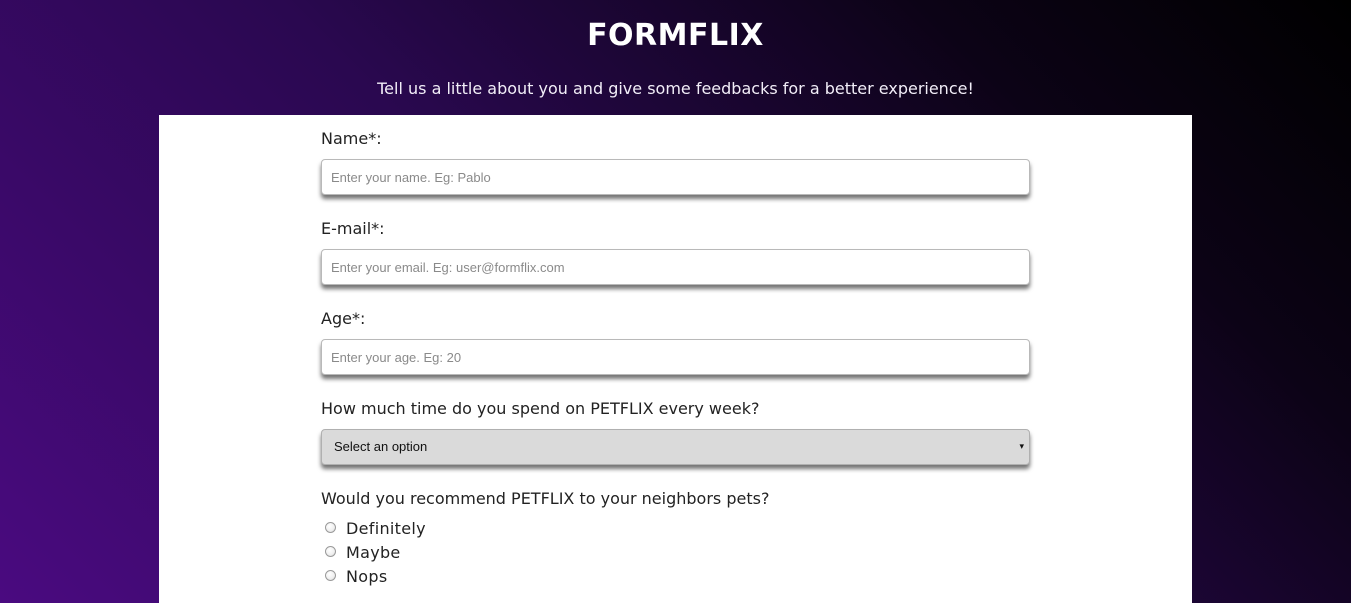 The height and width of the screenshot is (603, 1351). I want to click on radio-option-label: Nops, so click(367, 576).